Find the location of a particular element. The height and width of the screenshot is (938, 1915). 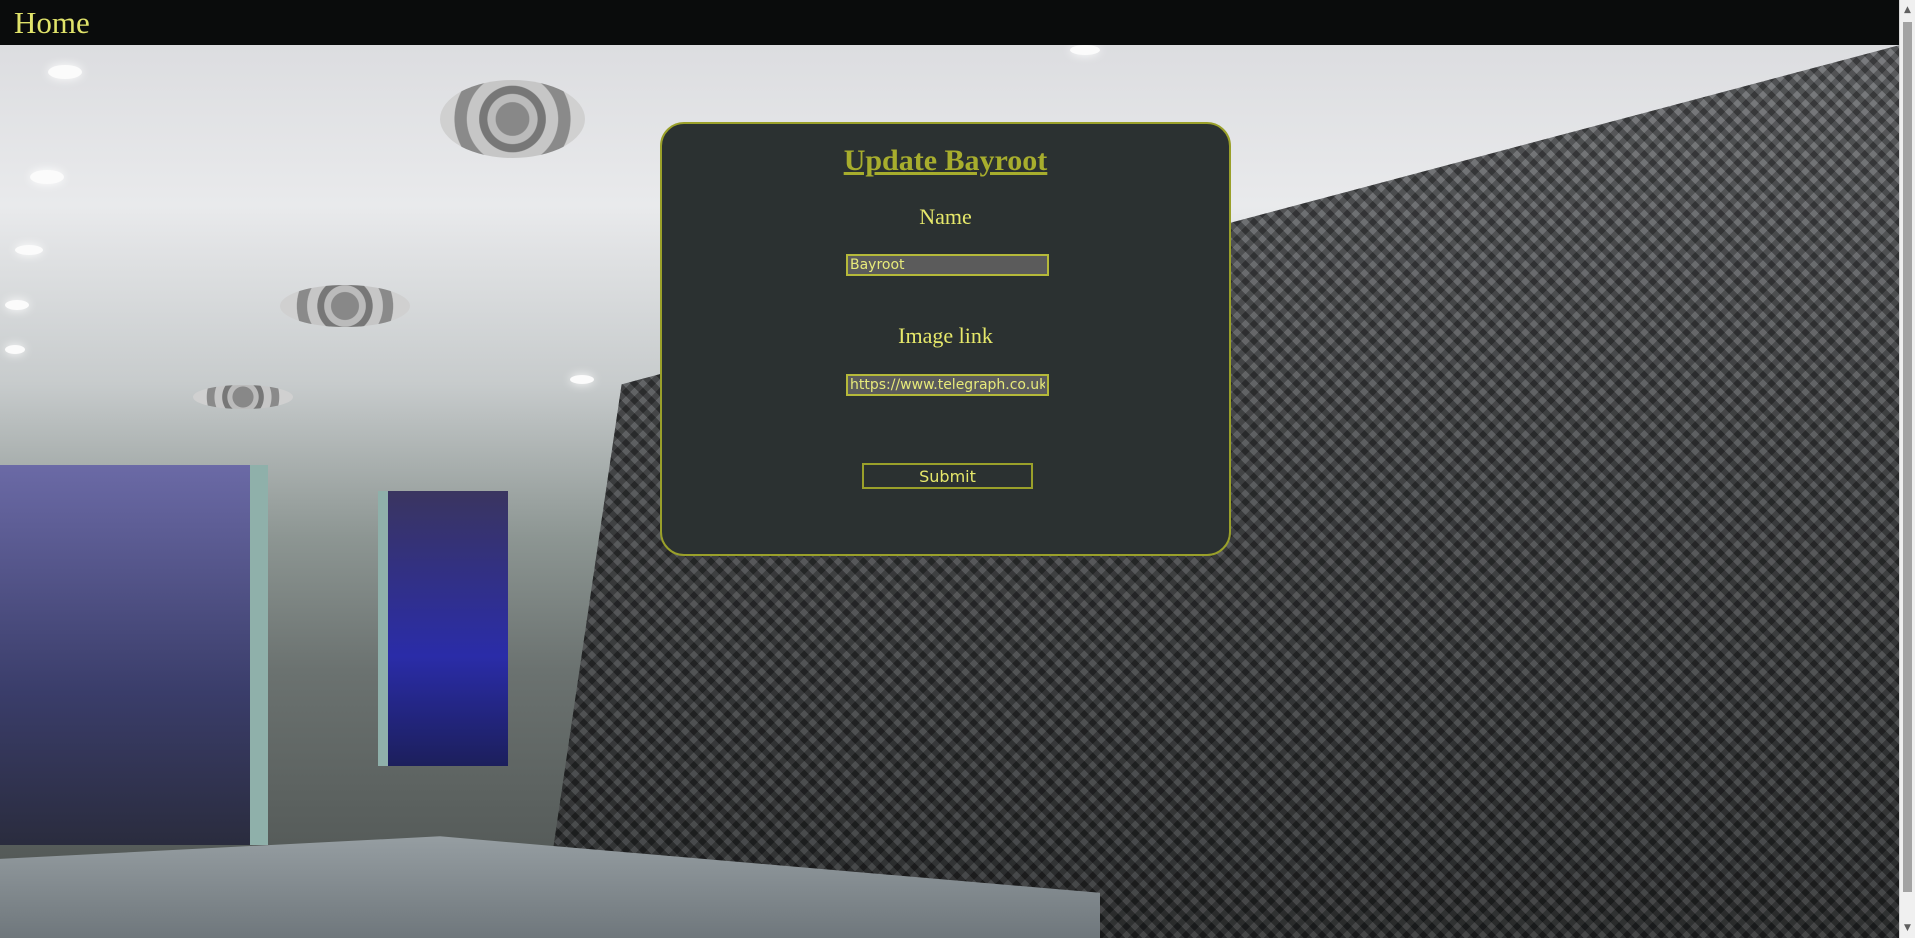

background-window-right is located at coordinates (443, 628).